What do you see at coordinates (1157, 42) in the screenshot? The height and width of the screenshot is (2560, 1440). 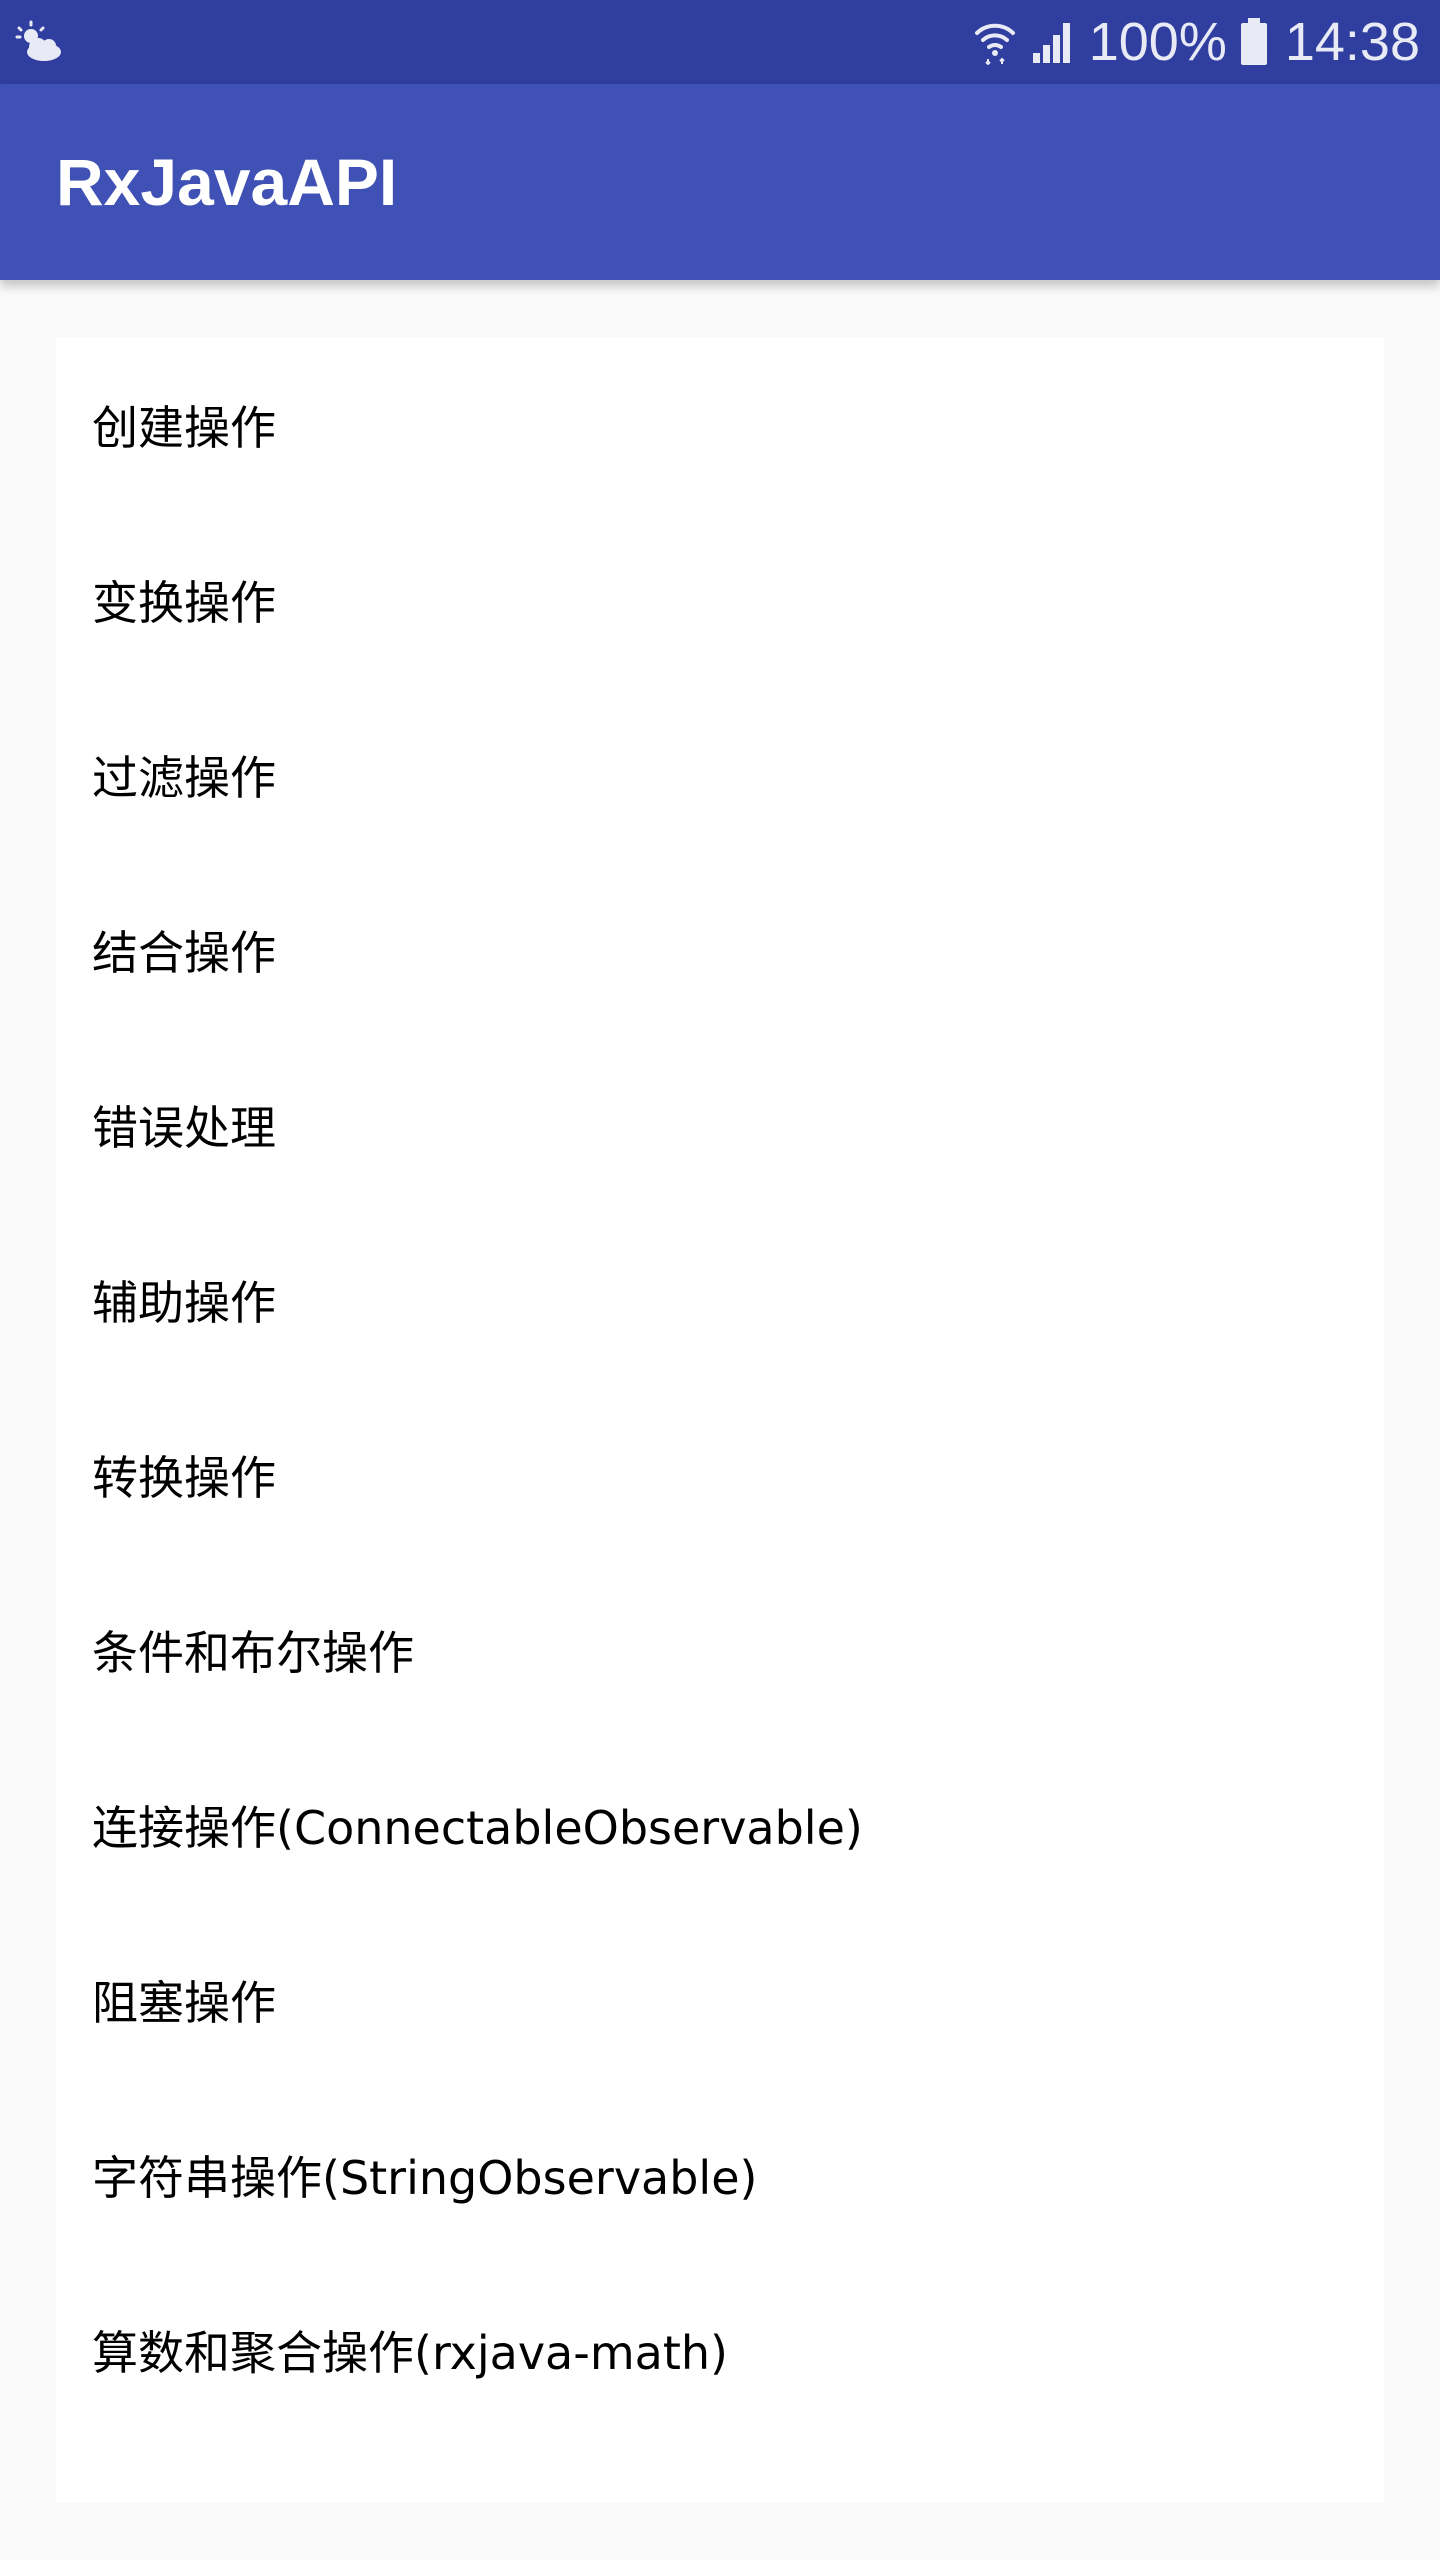 I see `battery-percent: 100%` at bounding box center [1157, 42].